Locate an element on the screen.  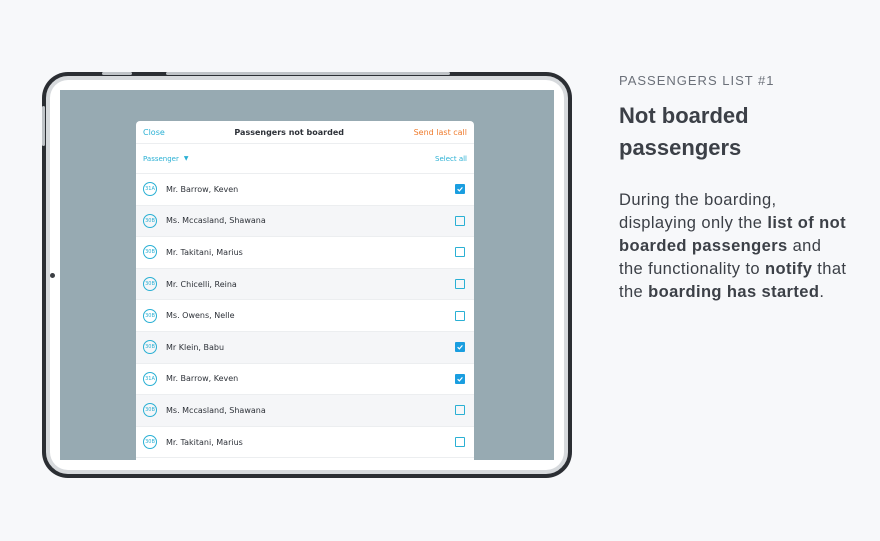
description-emphasis: boarding has started is located at coordinates (734, 292).